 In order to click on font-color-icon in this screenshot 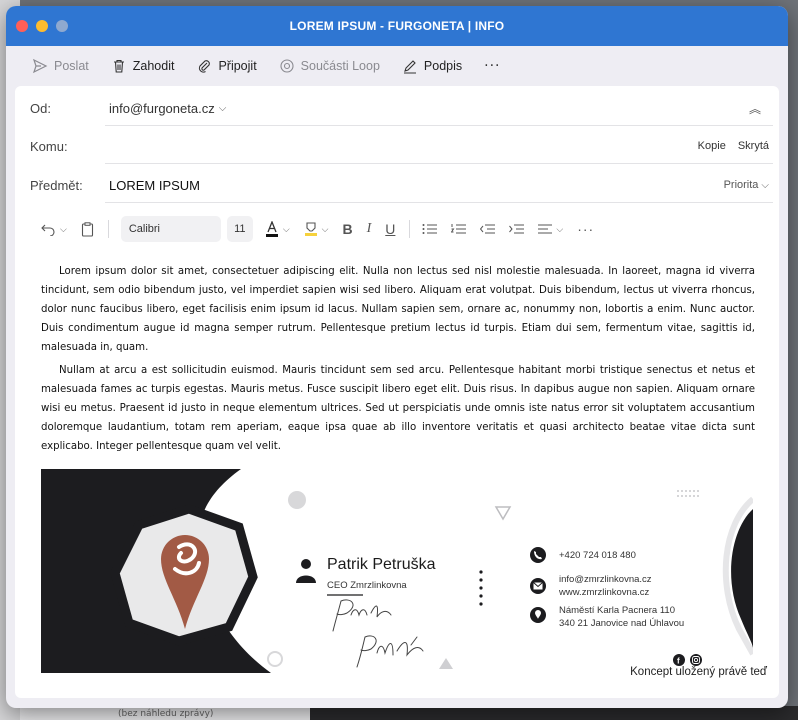, I will do `click(271, 229)`.